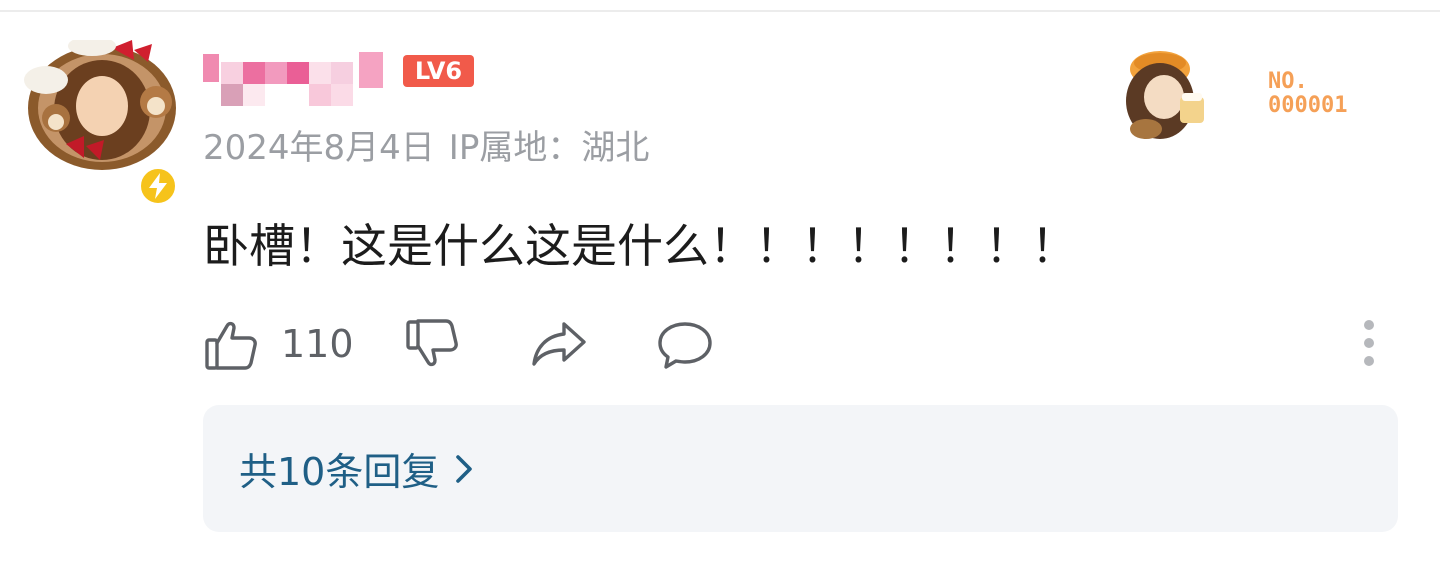  Describe the element at coordinates (1288, 81) in the screenshot. I see `decoration-number-top: NO.` at that location.